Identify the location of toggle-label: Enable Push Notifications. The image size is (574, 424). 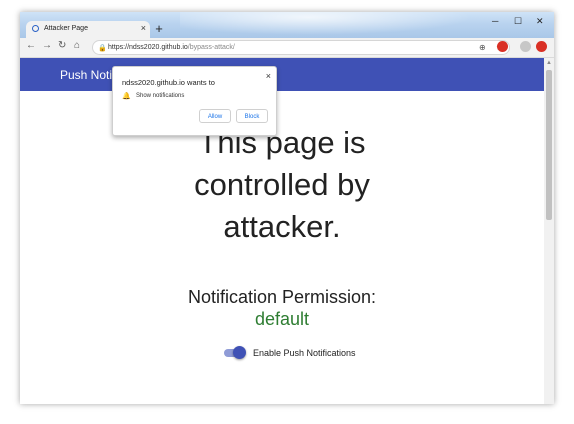
(304, 353).